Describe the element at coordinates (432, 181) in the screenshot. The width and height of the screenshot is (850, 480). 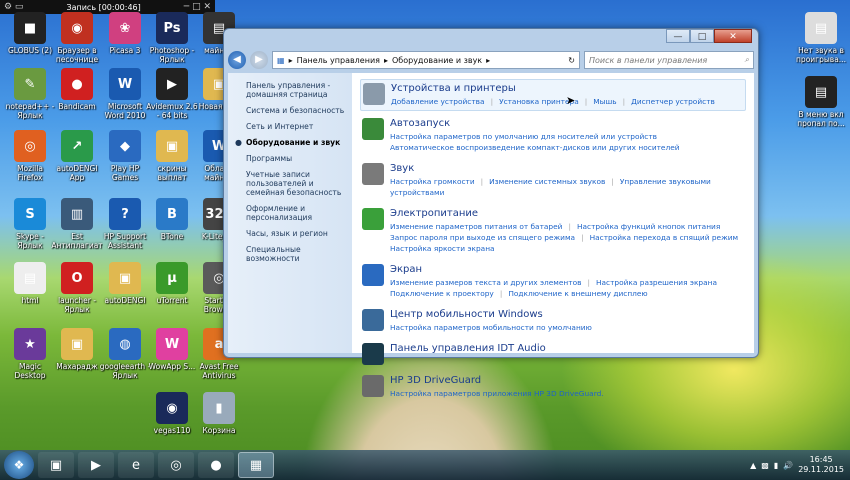
I see `category-link: Настройка громкости` at that location.